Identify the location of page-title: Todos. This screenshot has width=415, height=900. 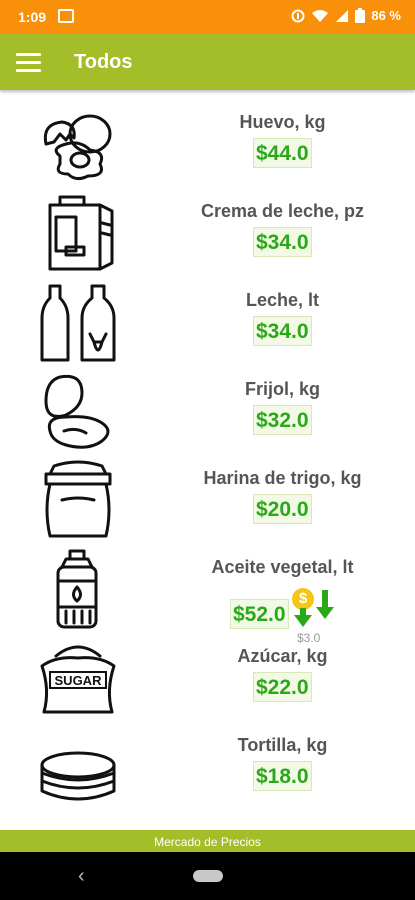
(103, 62).